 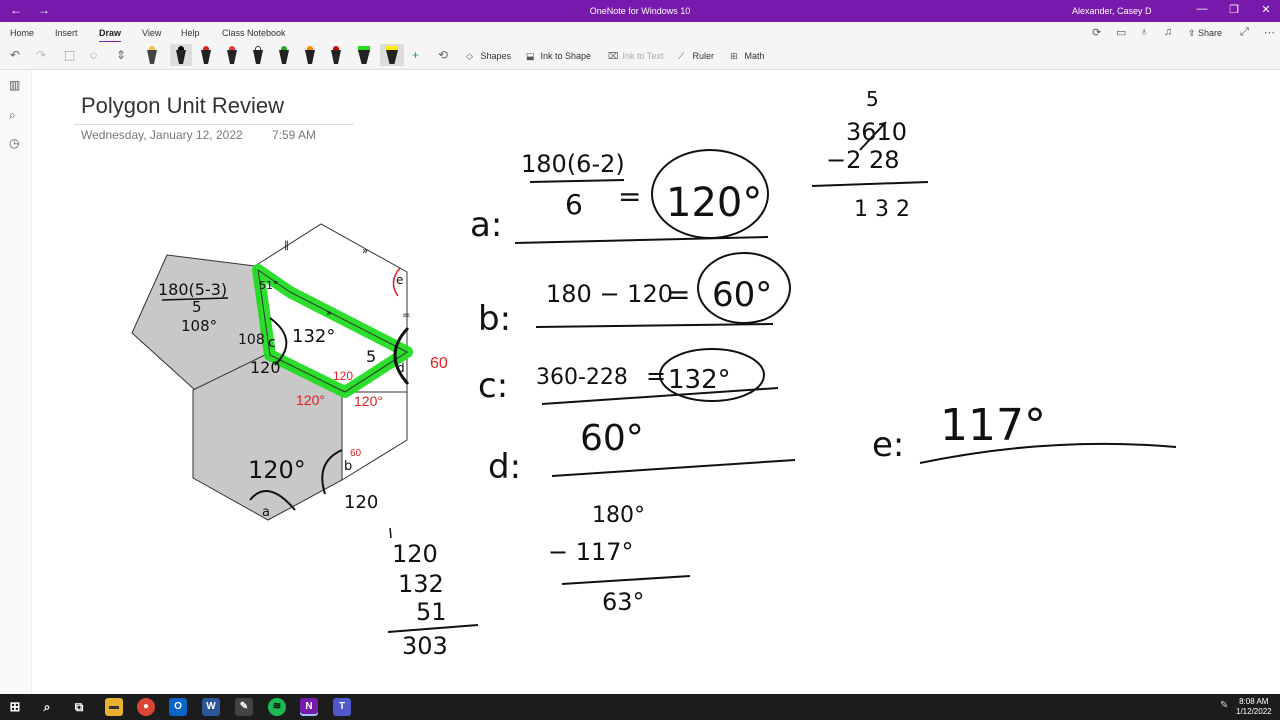 I want to click on answer-b-circle, so click(x=744, y=288).